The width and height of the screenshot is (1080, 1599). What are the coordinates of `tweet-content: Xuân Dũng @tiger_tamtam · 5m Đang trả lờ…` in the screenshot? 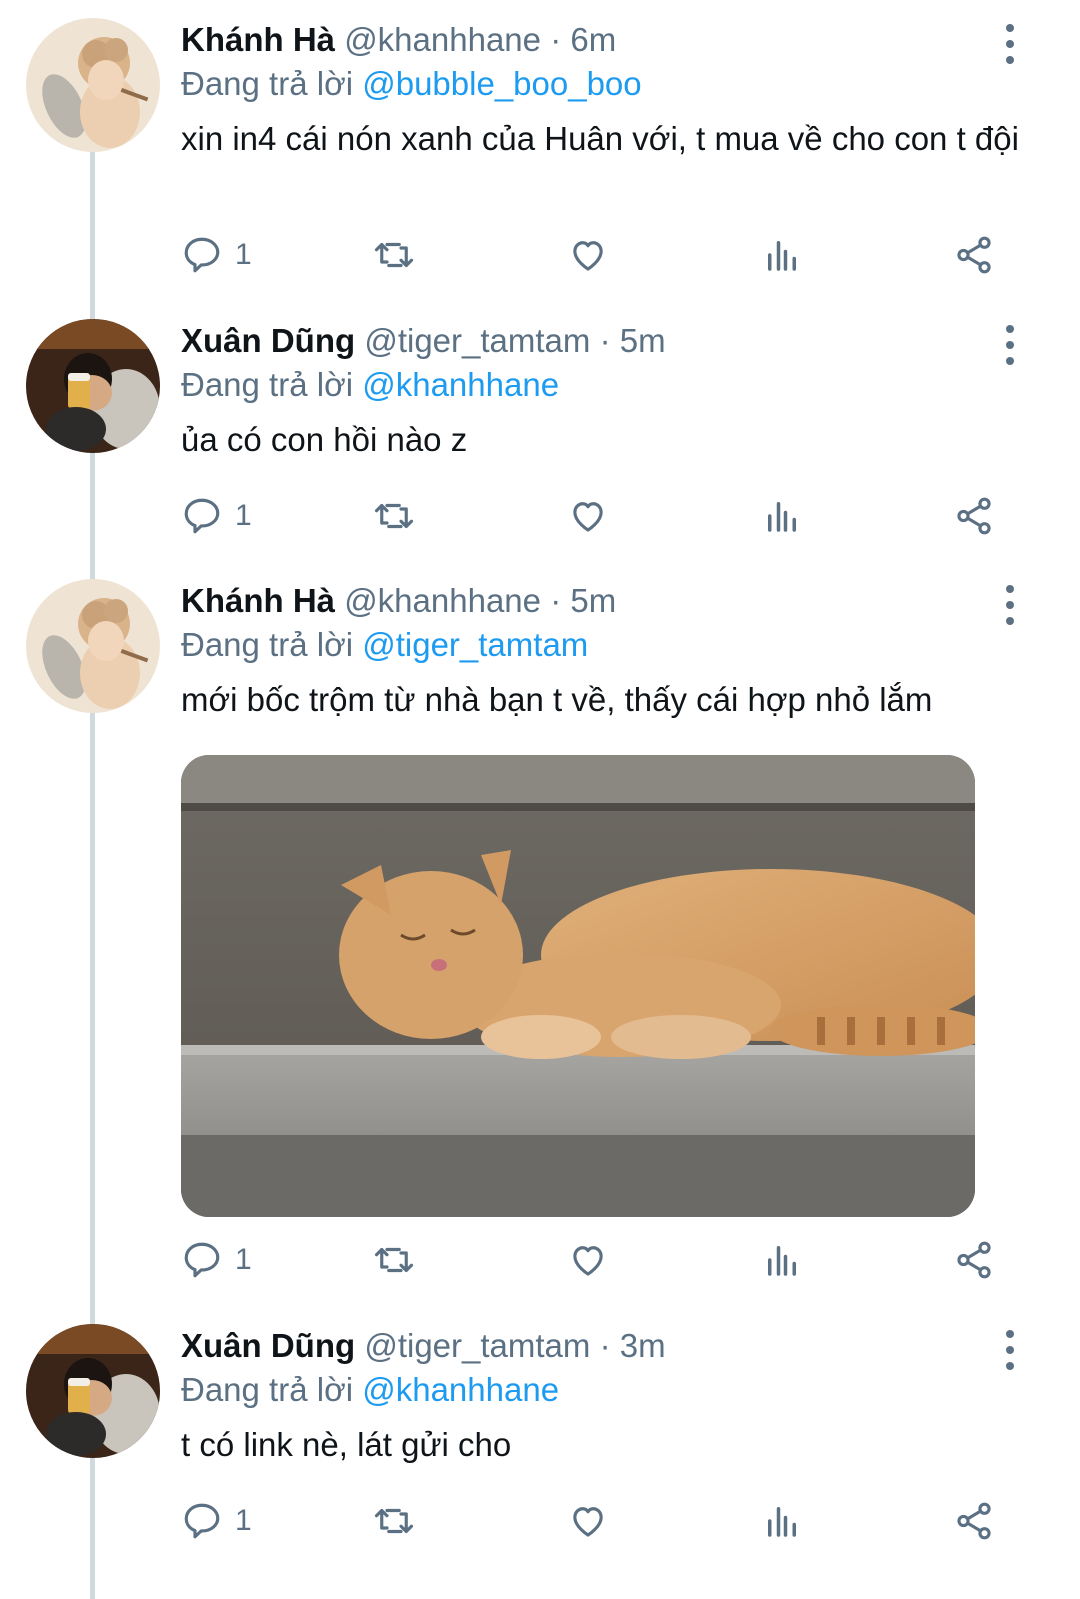 It's located at (600, 390).